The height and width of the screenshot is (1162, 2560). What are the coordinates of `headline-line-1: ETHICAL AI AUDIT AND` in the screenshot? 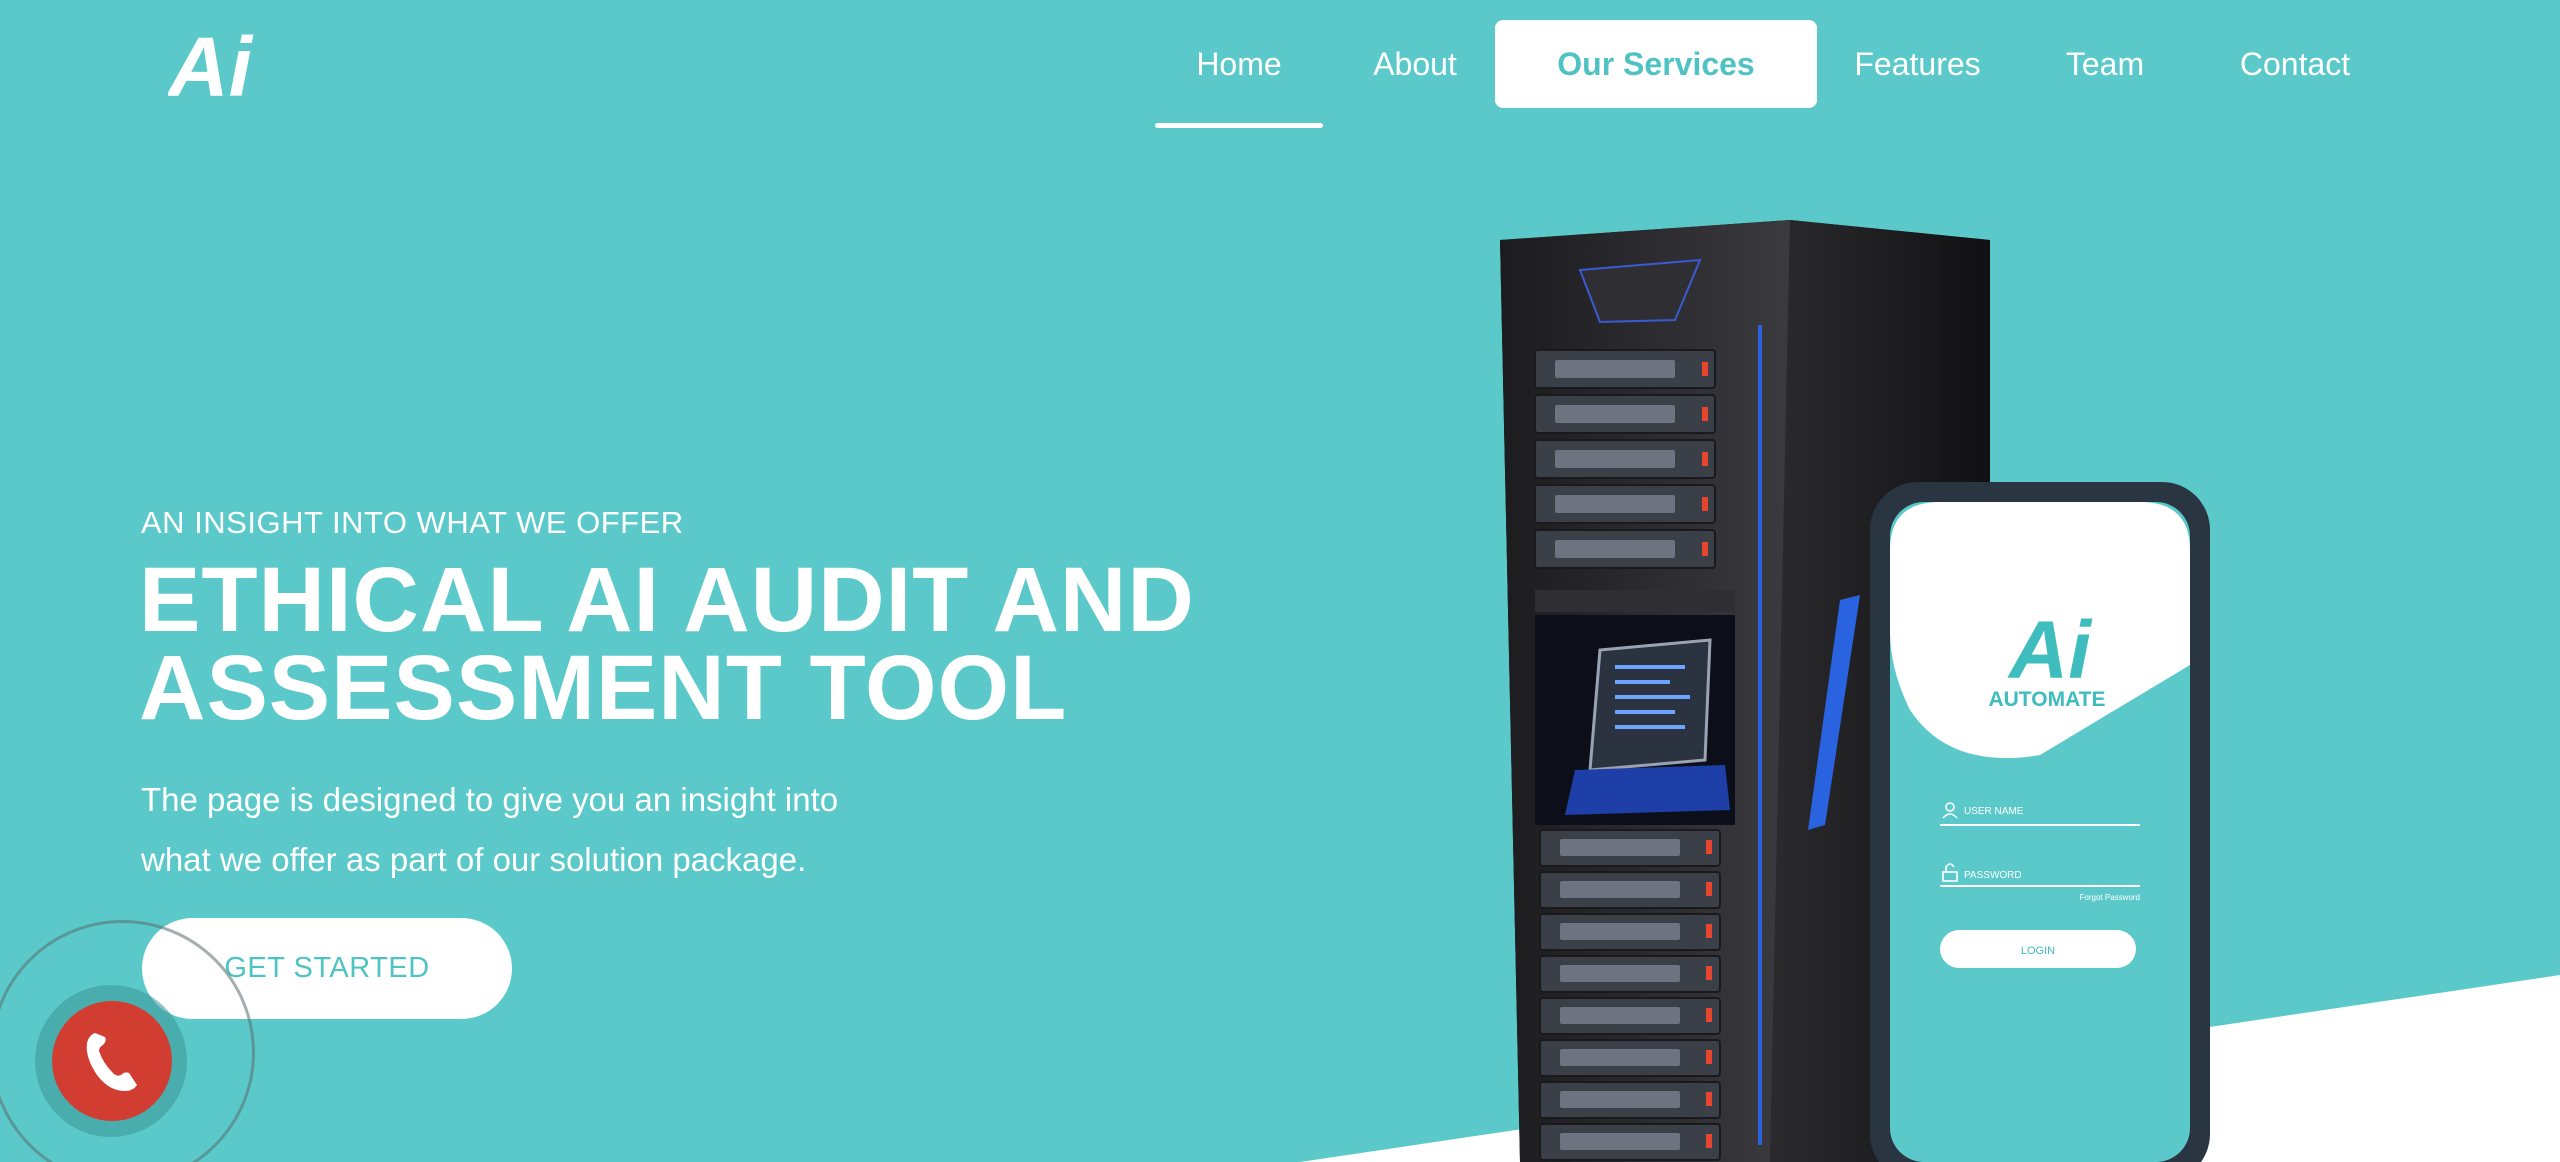 It's located at (667, 600).